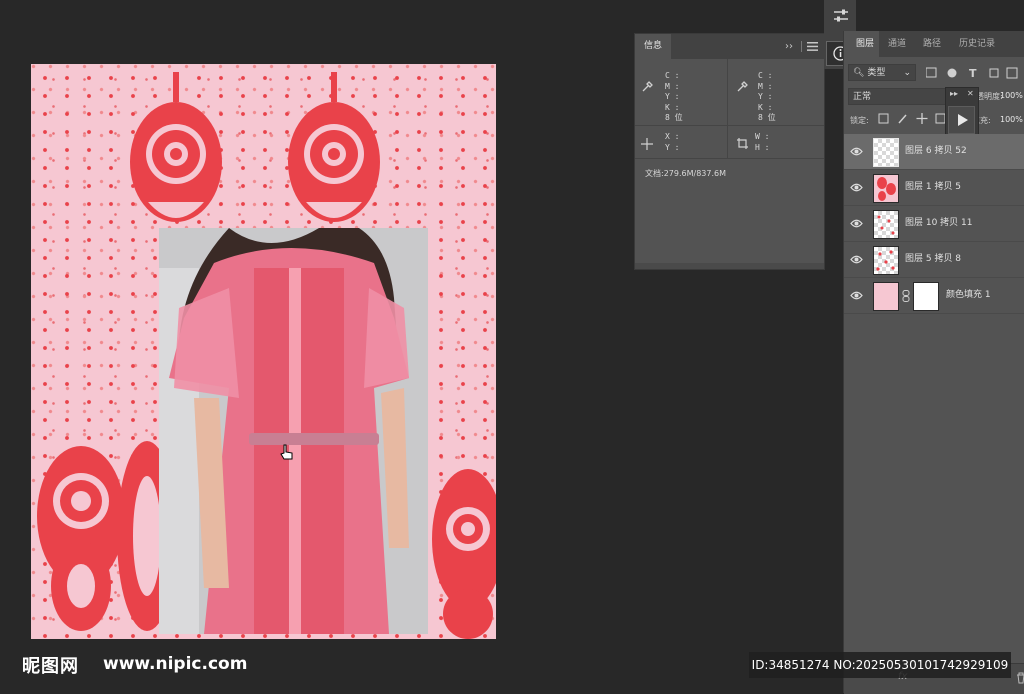 Image resolution: width=1024 pixels, height=694 pixels. I want to click on y-coord-label: Y :, so click(672, 147).